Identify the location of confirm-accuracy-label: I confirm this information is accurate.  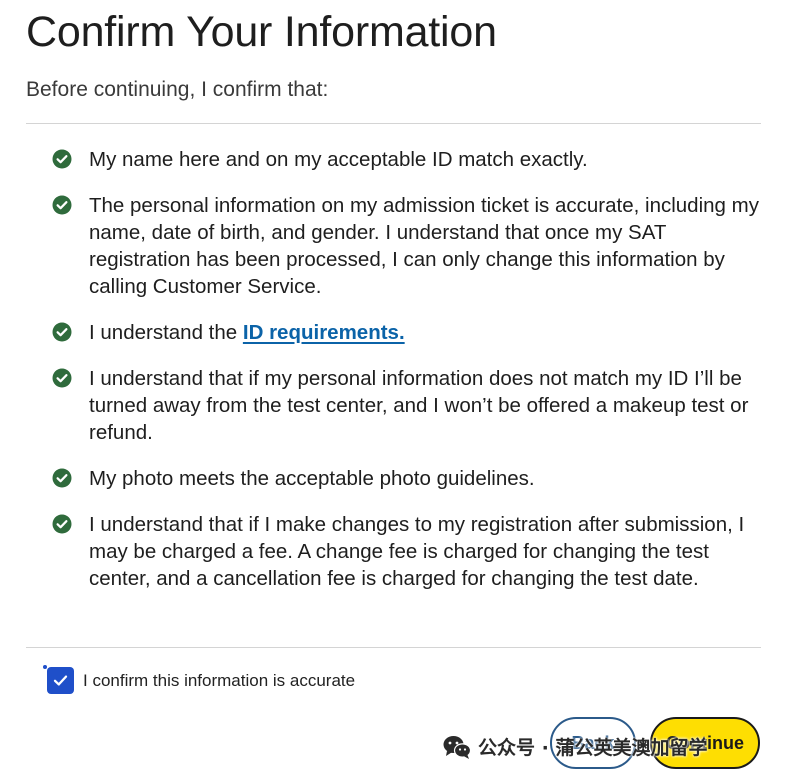
(219, 681).